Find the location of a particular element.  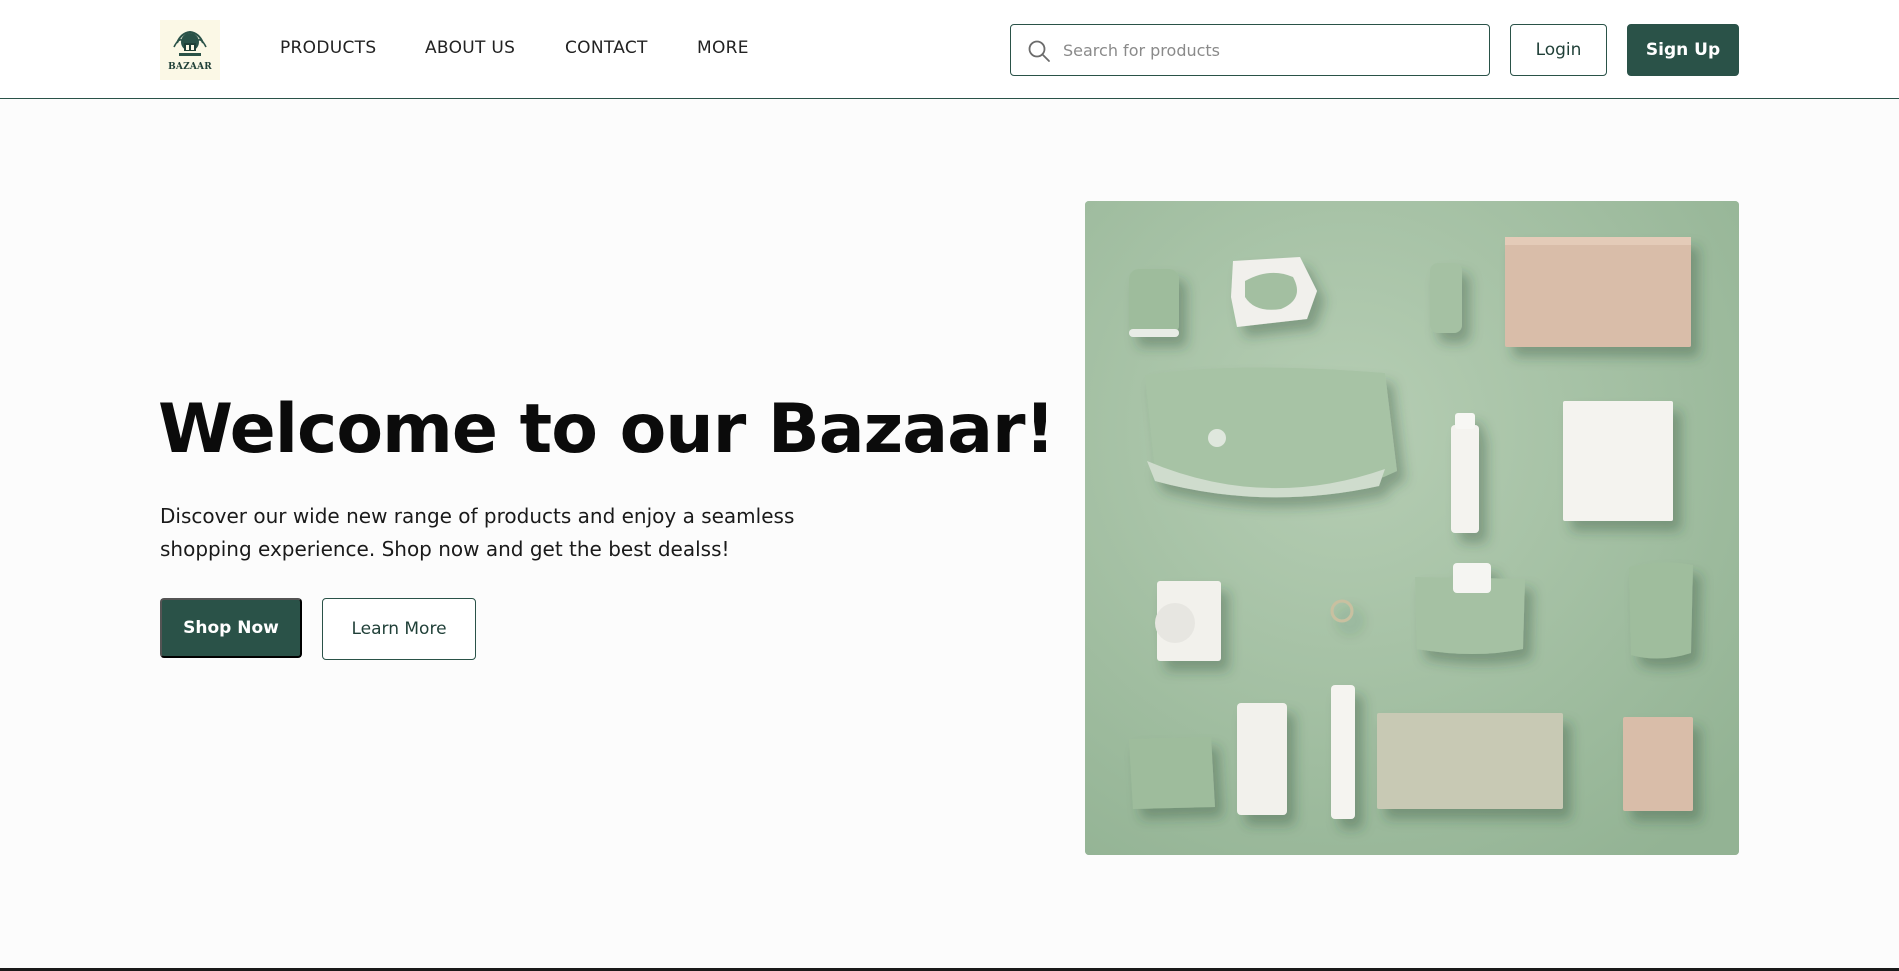

nav-item-about-us: ABOUT US is located at coordinates (470, 48).